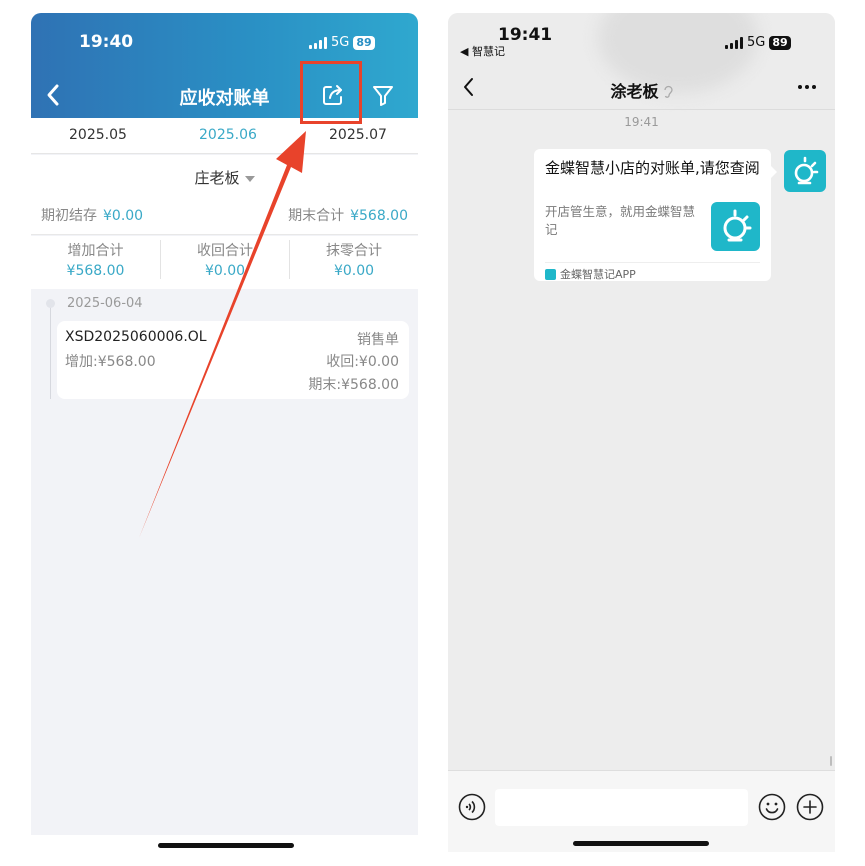  Describe the element at coordinates (621, 807) in the screenshot. I see `message-input` at that location.